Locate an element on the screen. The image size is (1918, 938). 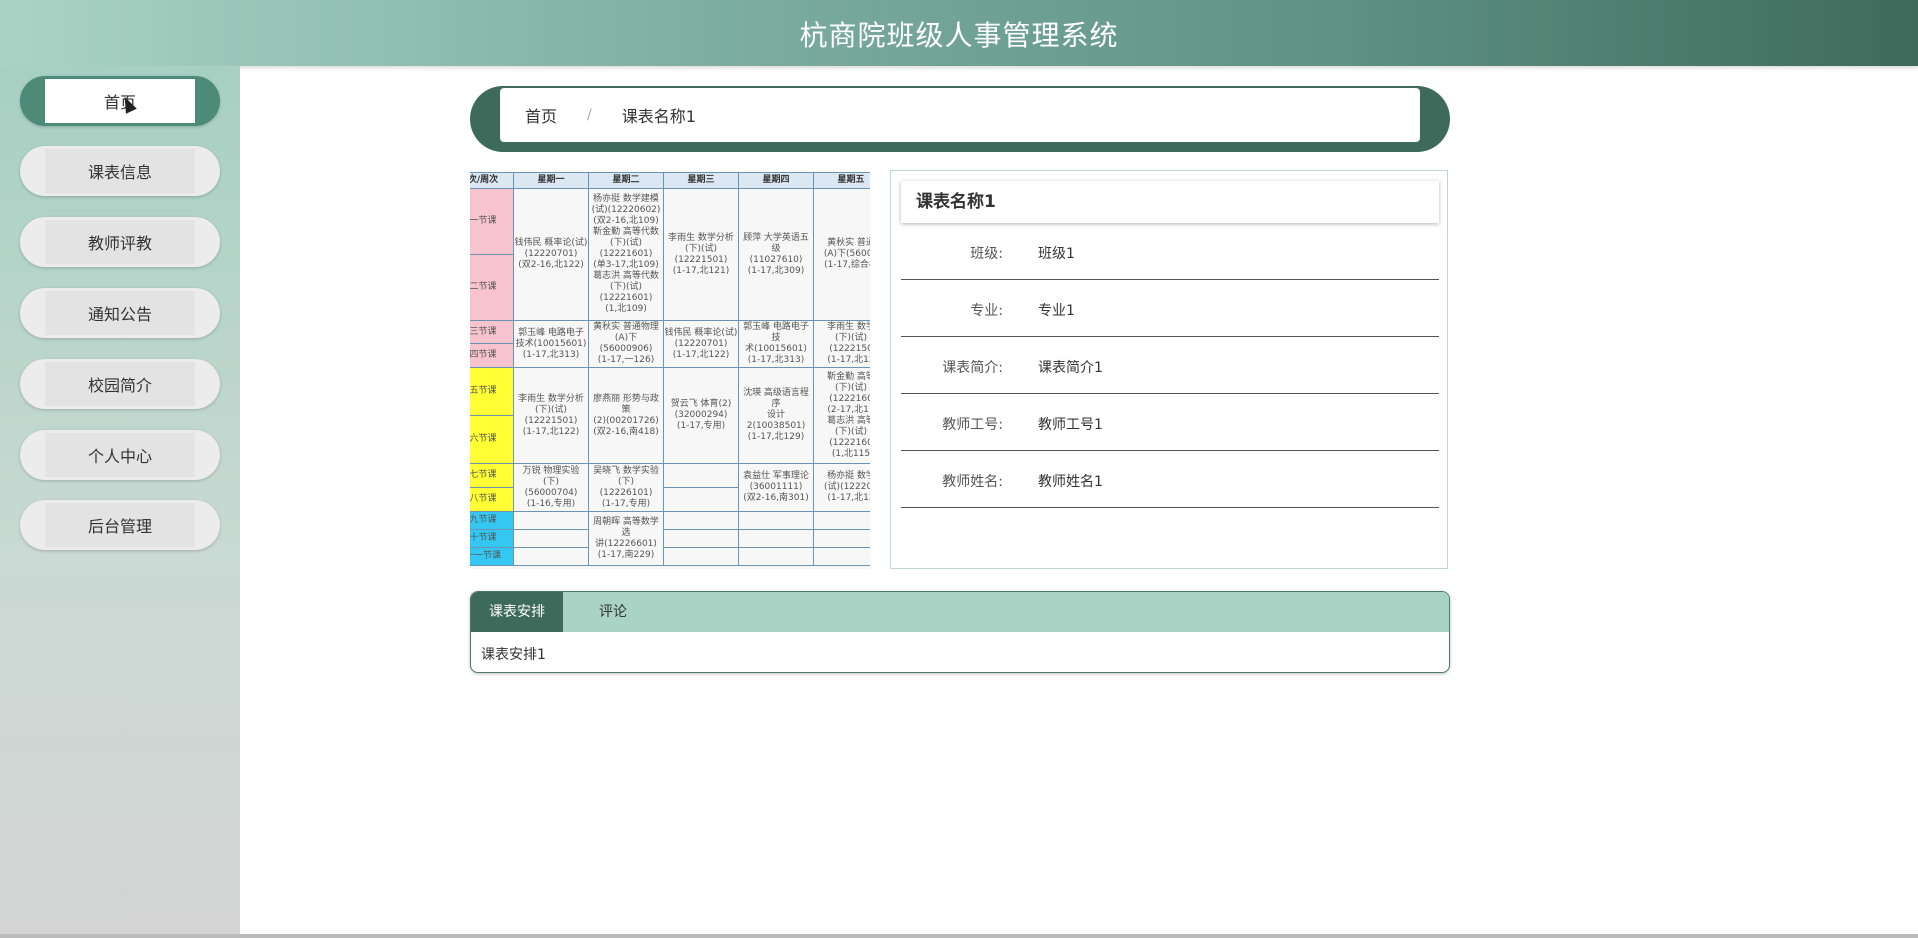
tab-panel: 课表安排 评论 课表安排1 is located at coordinates (960, 632).